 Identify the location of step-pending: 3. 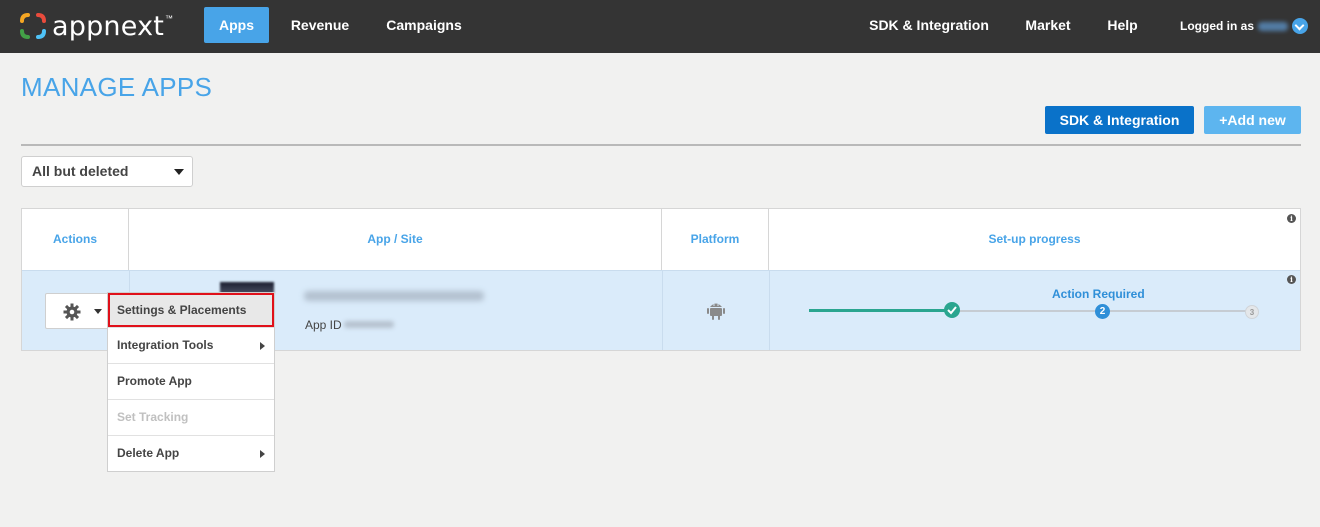
(1252, 312).